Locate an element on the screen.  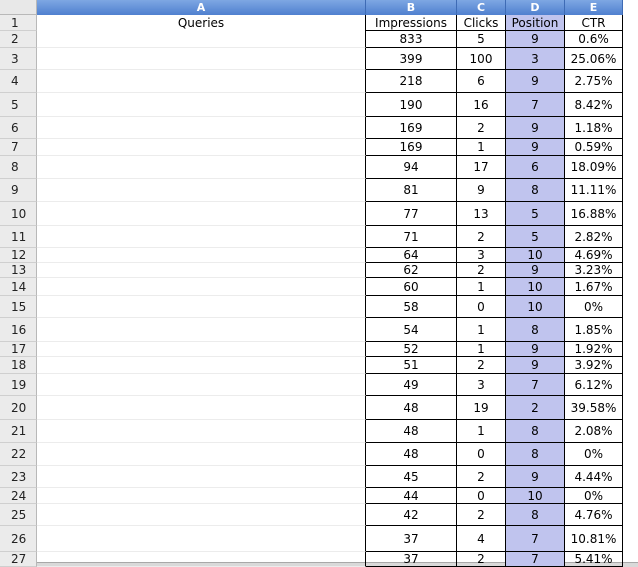
row-header: 23 is located at coordinates (18, 477).